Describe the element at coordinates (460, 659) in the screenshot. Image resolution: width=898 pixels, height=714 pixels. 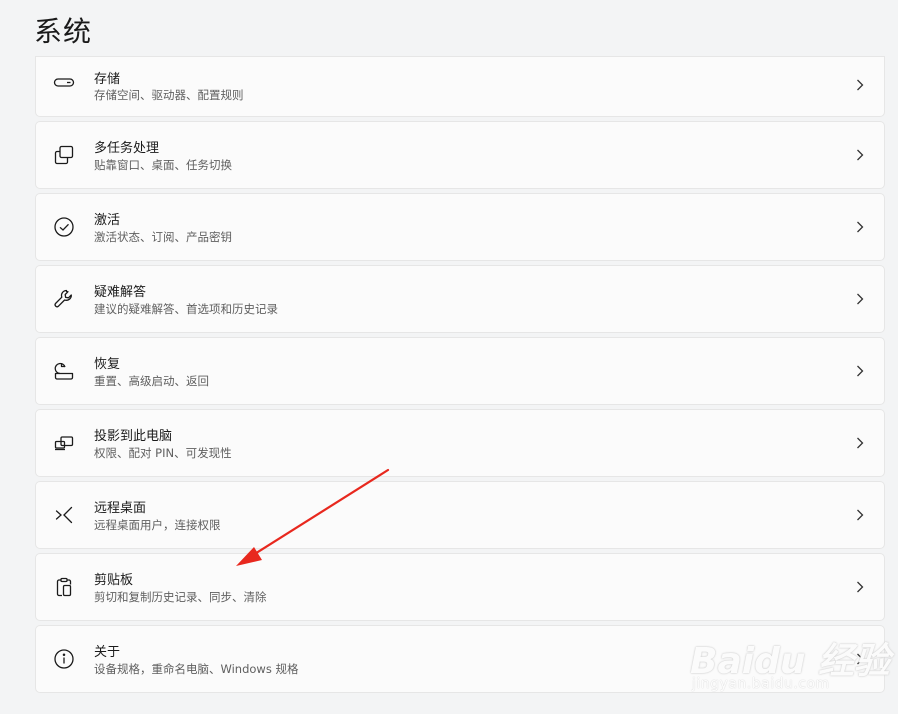
I see `settings-item-about: 关于 设备规格，重命名电脑、Windows 规格` at that location.